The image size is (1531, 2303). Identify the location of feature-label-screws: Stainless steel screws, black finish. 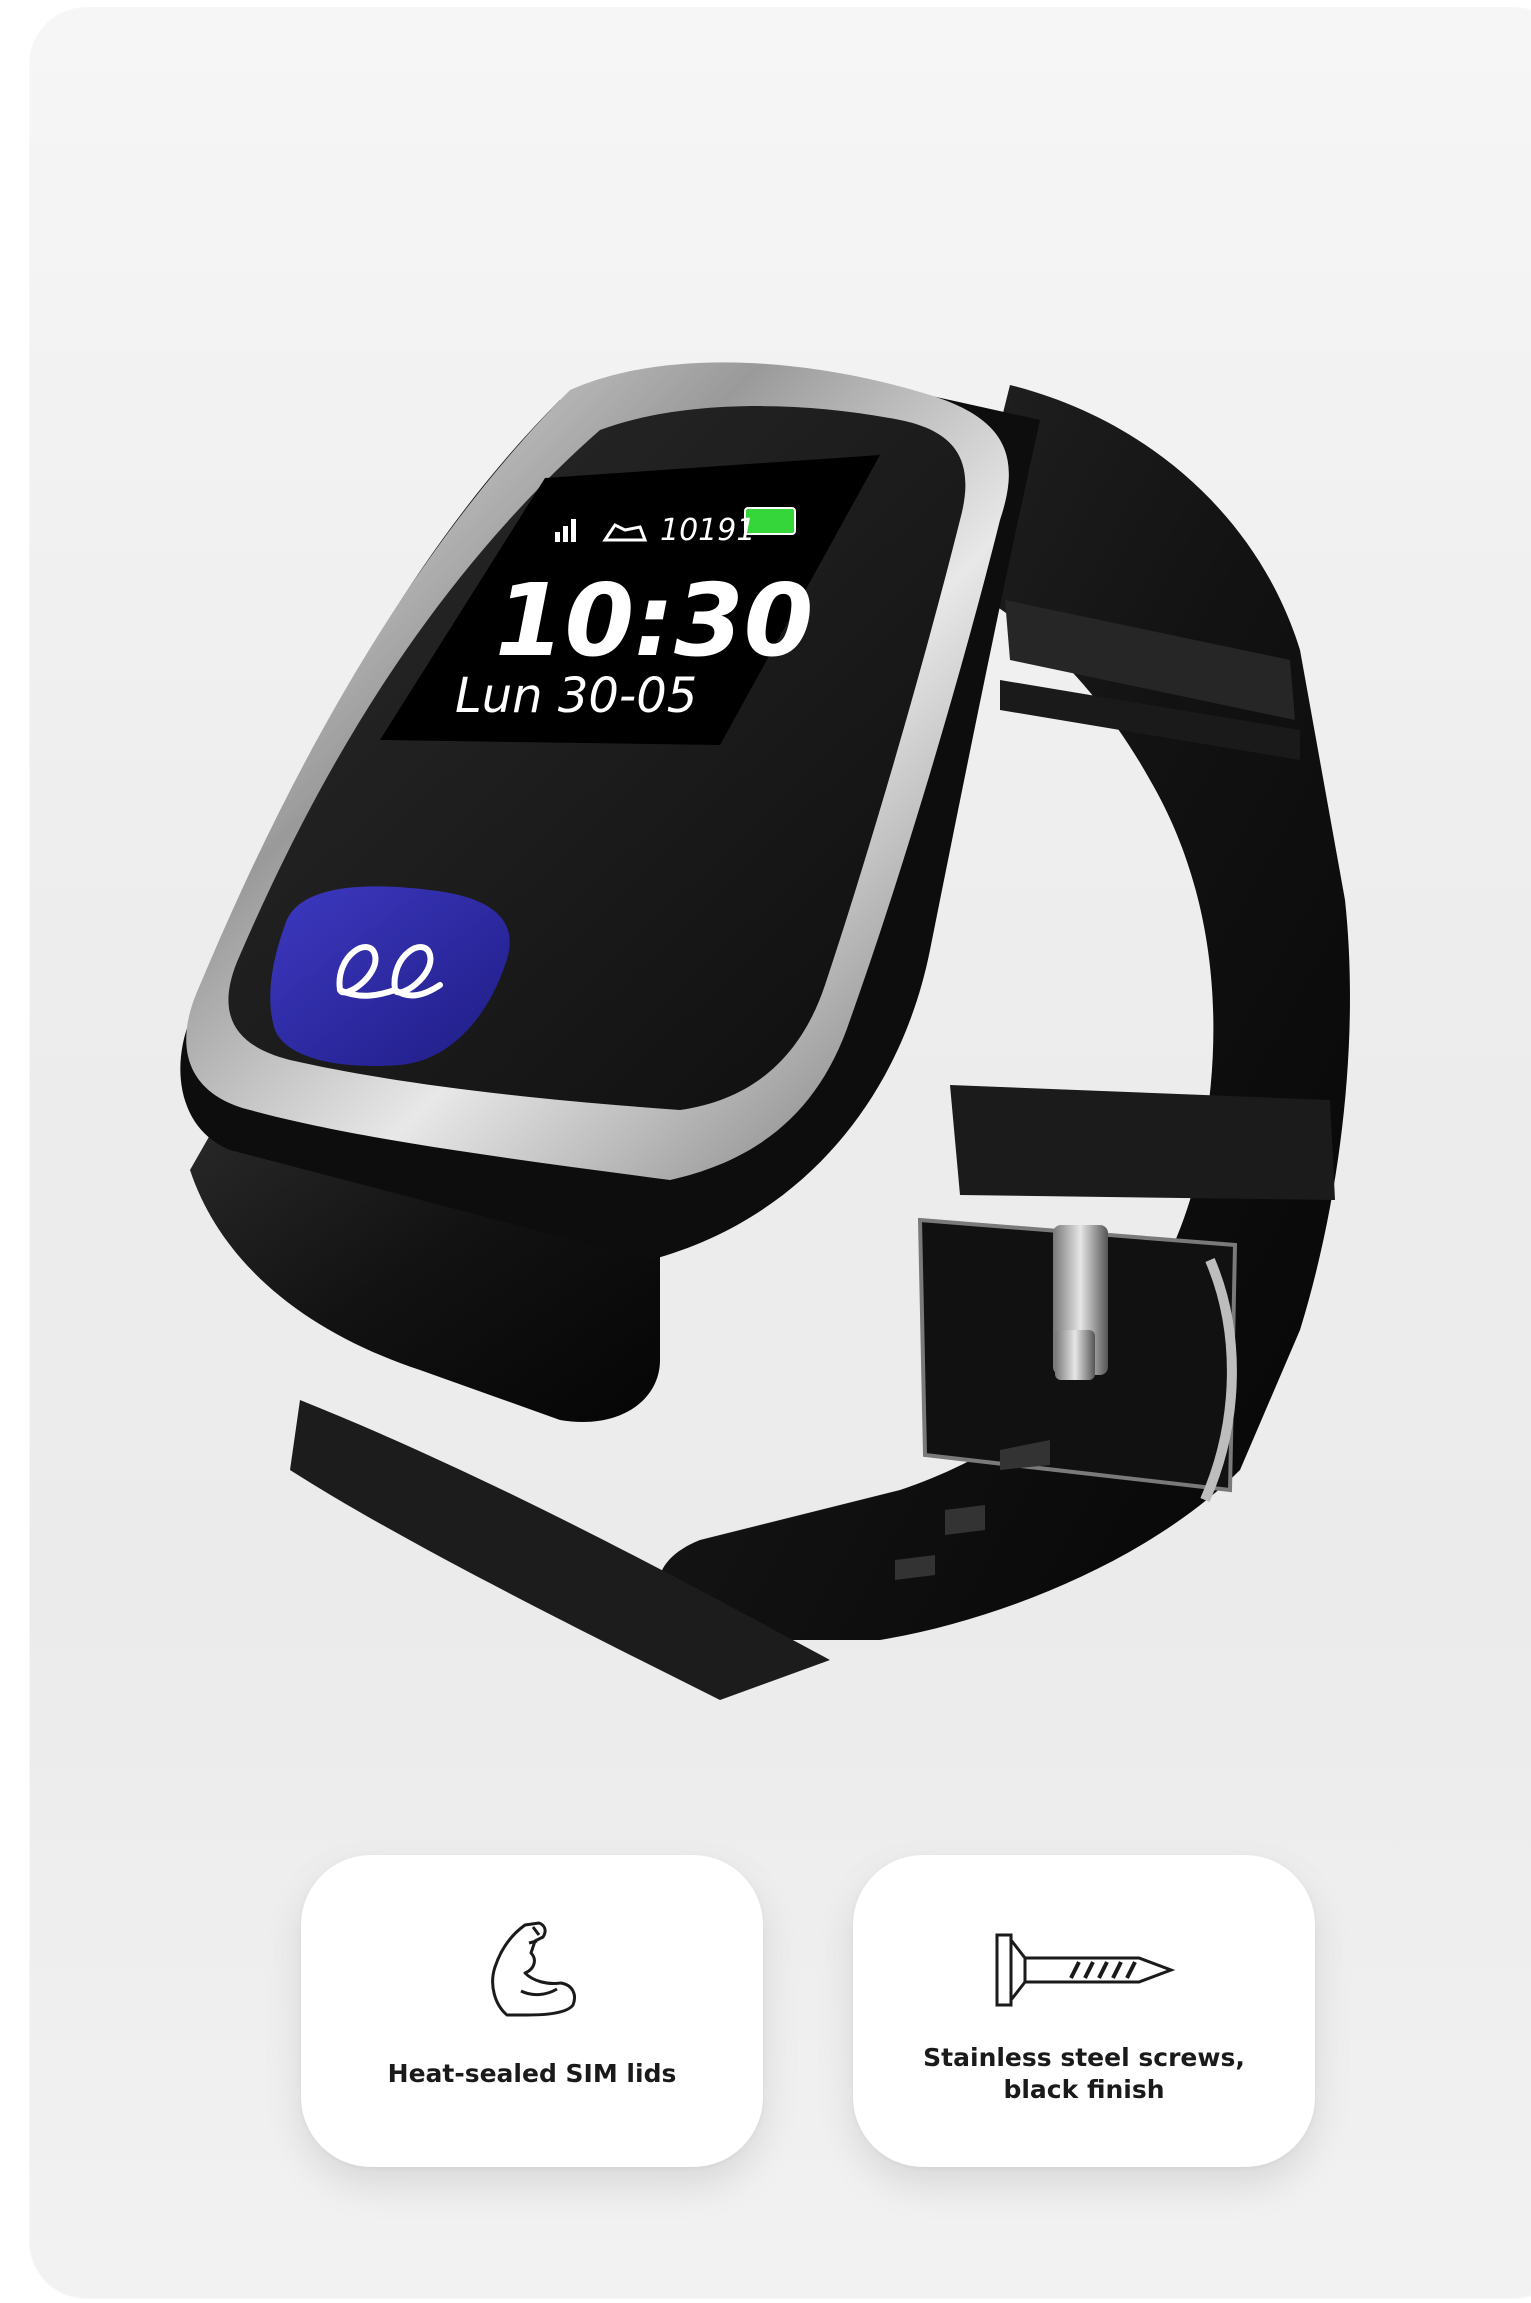
(1084, 2073).